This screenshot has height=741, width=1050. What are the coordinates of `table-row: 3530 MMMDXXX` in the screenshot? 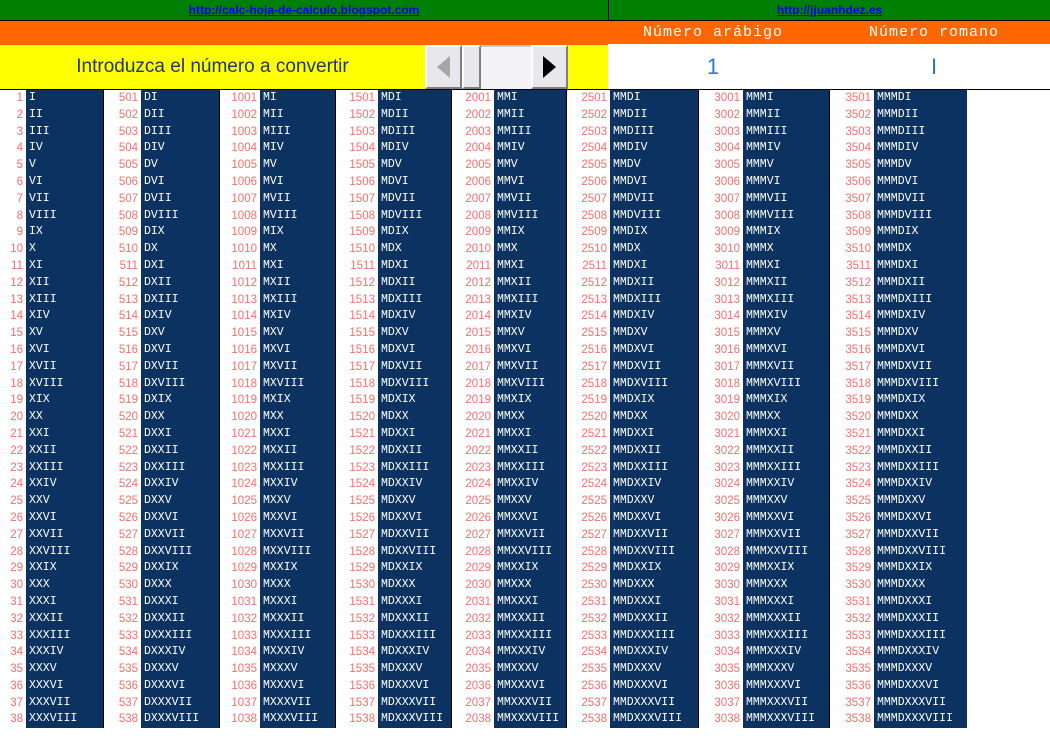 It's located at (898, 585).